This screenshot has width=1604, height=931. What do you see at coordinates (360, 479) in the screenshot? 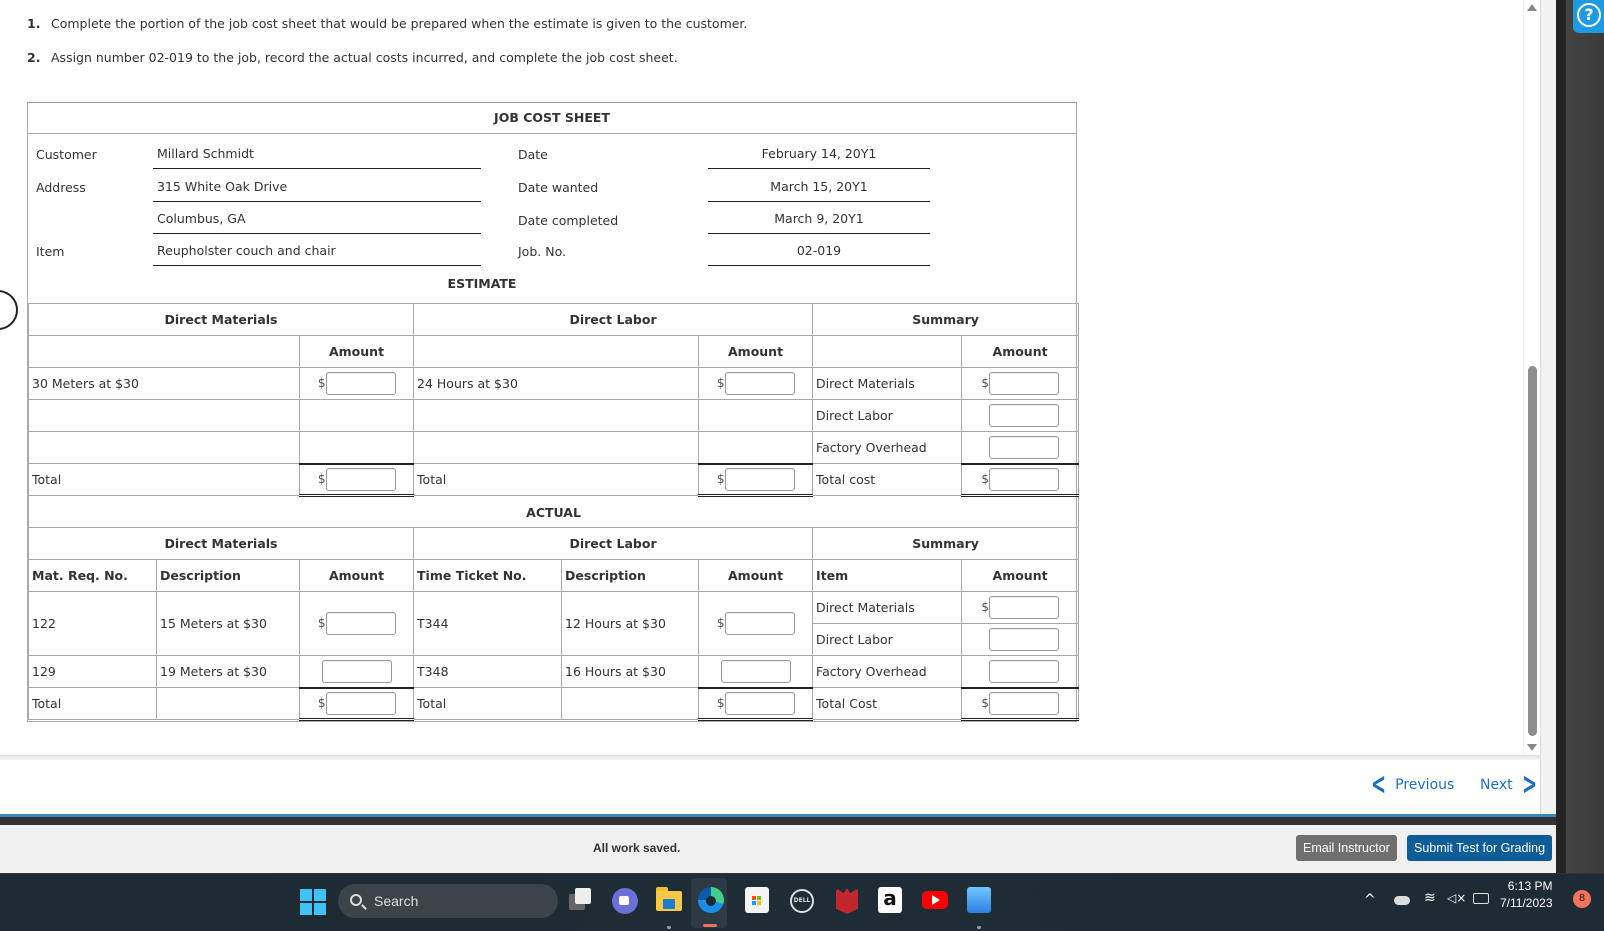
I see `estimate-dm-total-input` at bounding box center [360, 479].